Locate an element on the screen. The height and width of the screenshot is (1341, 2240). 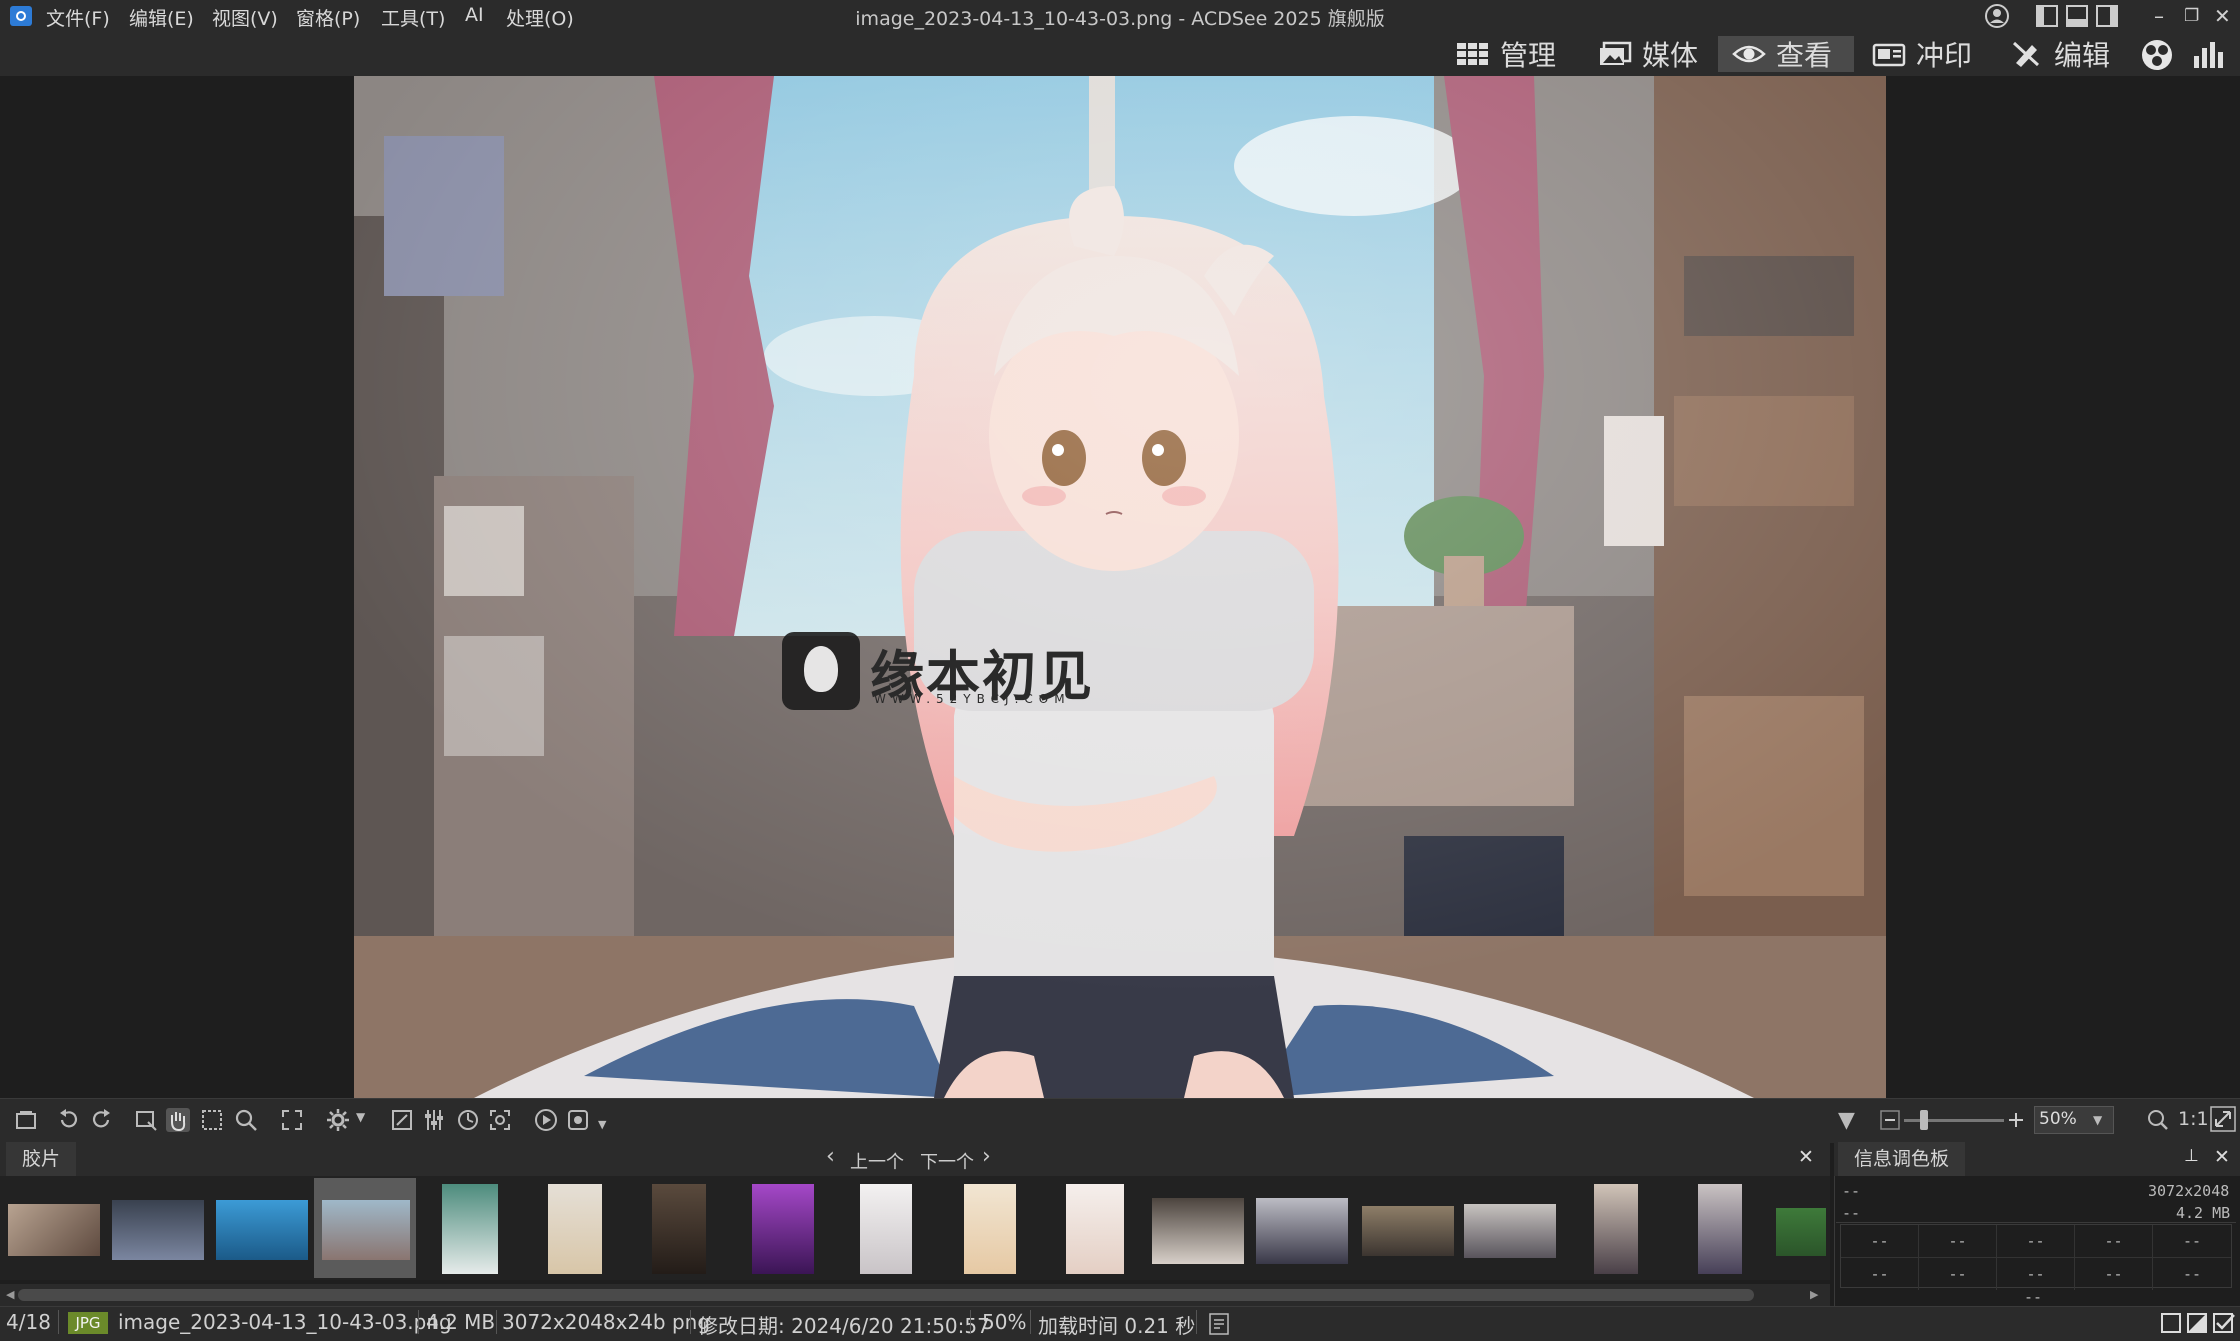
next-chevron-icon: › is located at coordinates (986, 1156).